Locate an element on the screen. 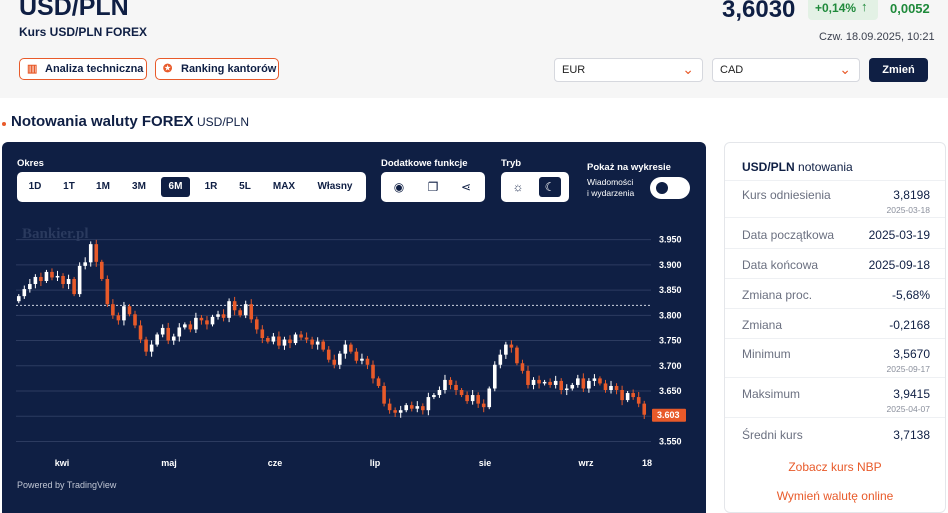  stat-value: -5,68% is located at coordinates (910, 295).